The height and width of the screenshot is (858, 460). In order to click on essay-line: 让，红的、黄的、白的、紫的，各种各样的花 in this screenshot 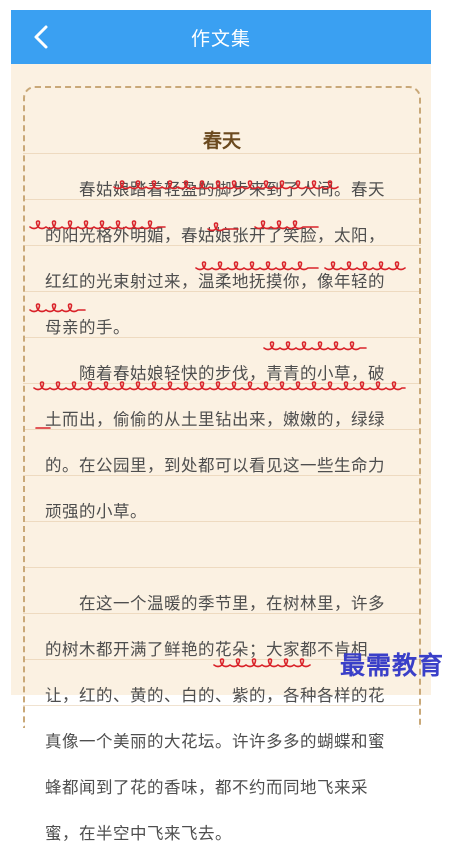, I will do `click(215, 696)`.